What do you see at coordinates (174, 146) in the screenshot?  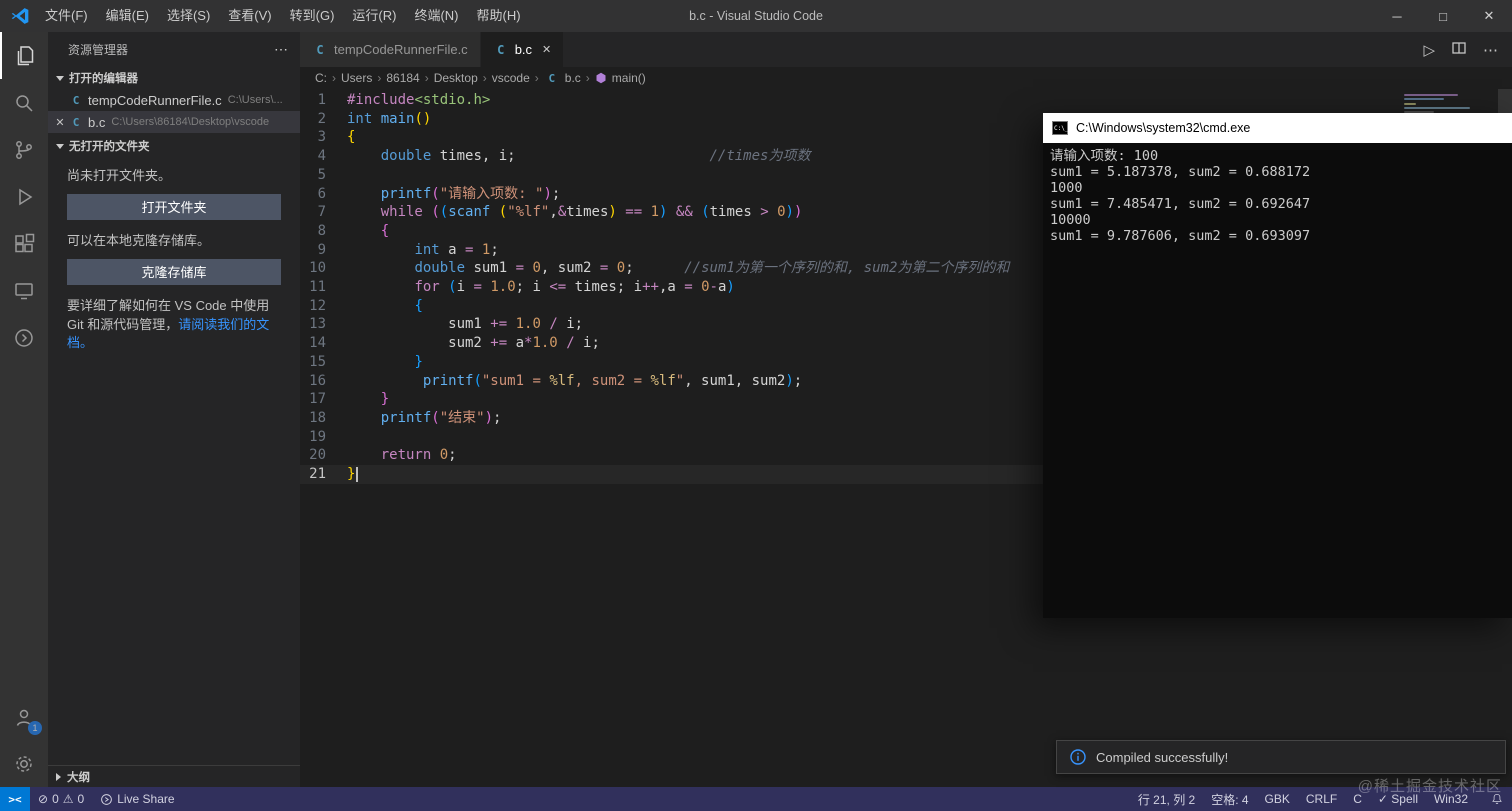 I see `no-folder-header: 无打开的文件夹` at bounding box center [174, 146].